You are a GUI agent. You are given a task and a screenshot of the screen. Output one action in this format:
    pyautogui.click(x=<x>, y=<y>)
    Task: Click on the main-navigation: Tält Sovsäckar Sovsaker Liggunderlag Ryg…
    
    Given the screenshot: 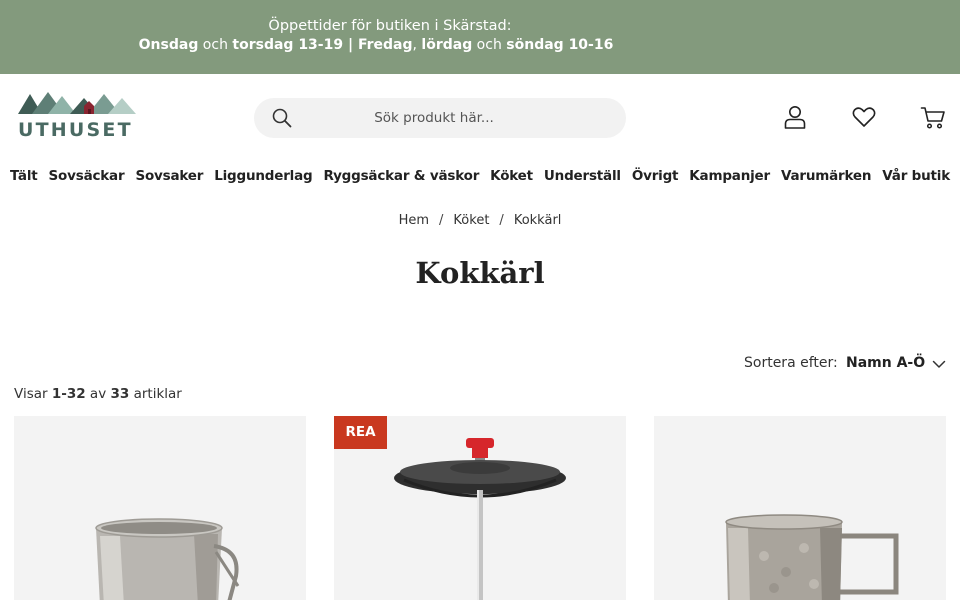 What is the action you would take?
    pyautogui.click(x=480, y=179)
    